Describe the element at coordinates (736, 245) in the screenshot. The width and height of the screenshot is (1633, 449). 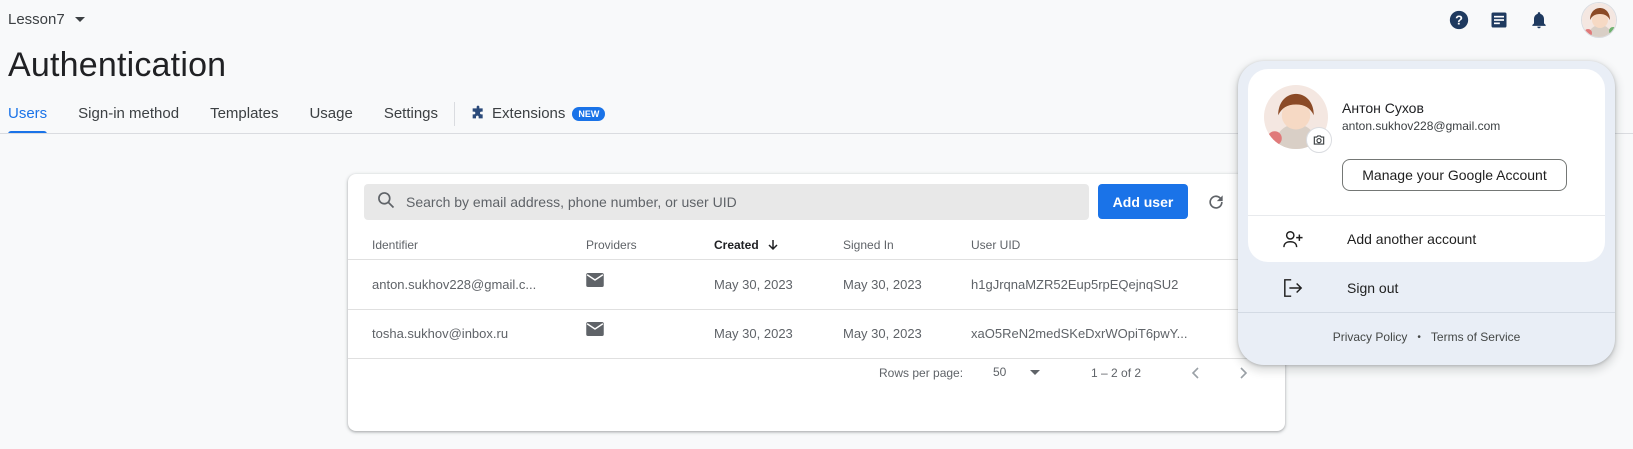
I see `column-header-label: Created` at that location.